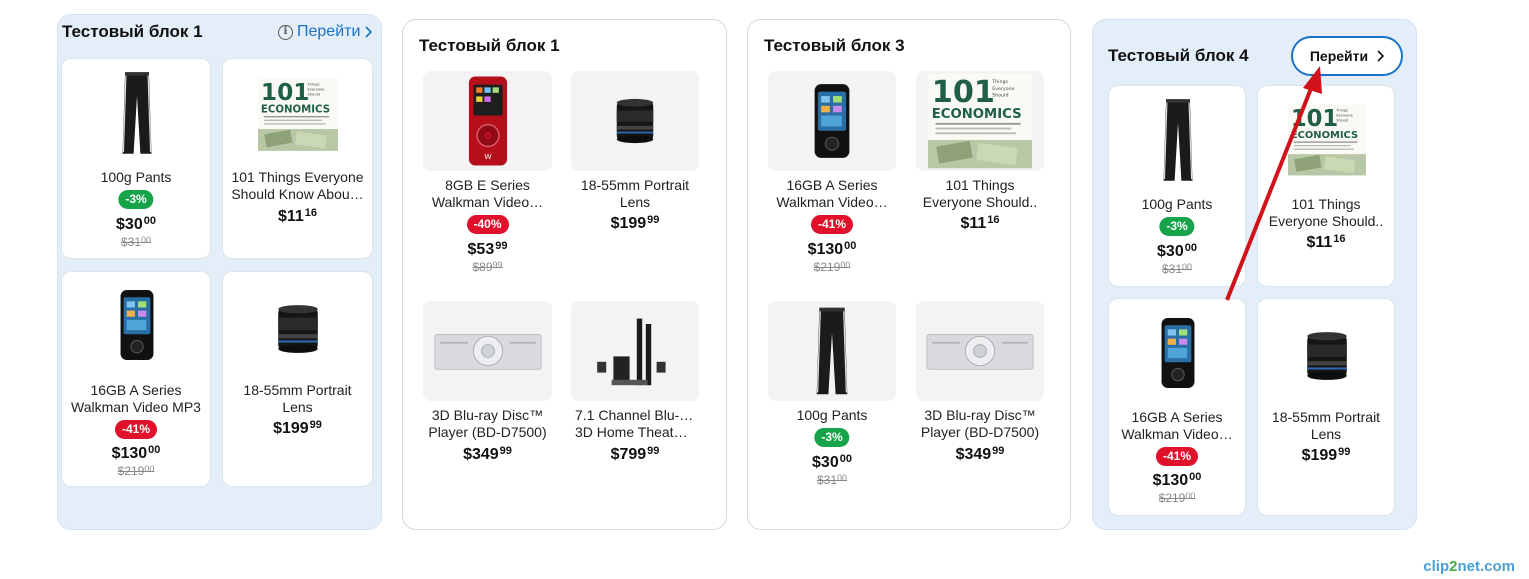  I want to click on watermark: clip2net.com, so click(1469, 566).